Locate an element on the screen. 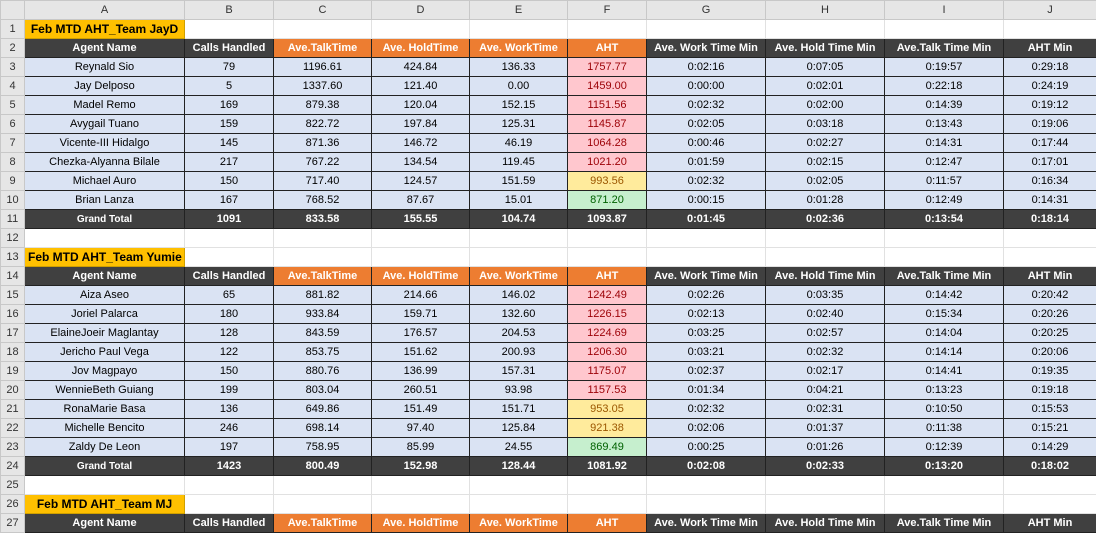 This screenshot has width=1096, height=557. hold-min-cell: 0:07:05 is located at coordinates (825, 67).